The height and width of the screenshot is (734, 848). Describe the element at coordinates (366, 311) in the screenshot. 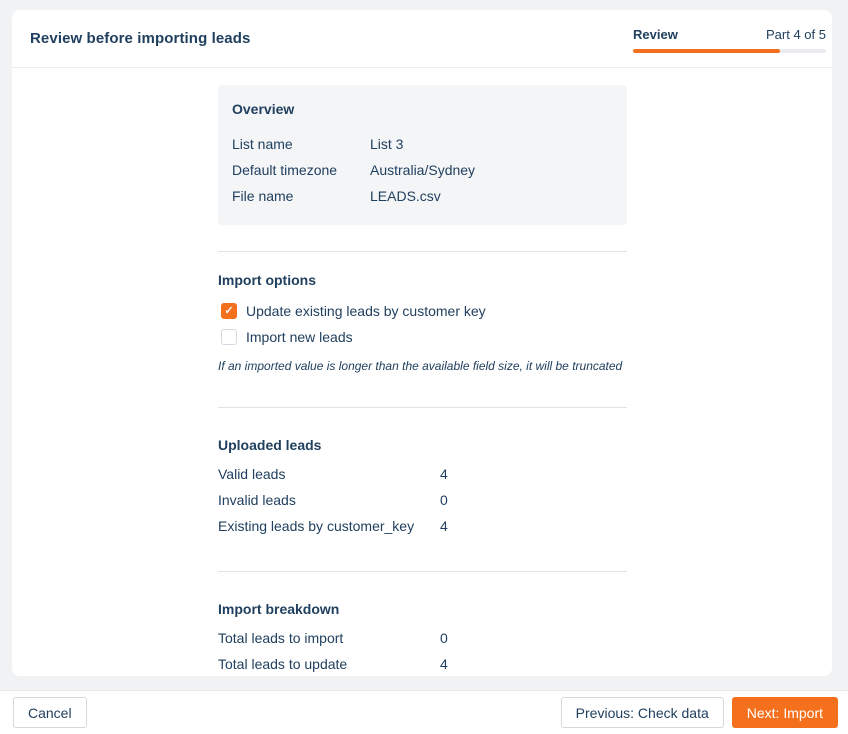

I see `checkbox-label: Update existing leads by customer key` at that location.